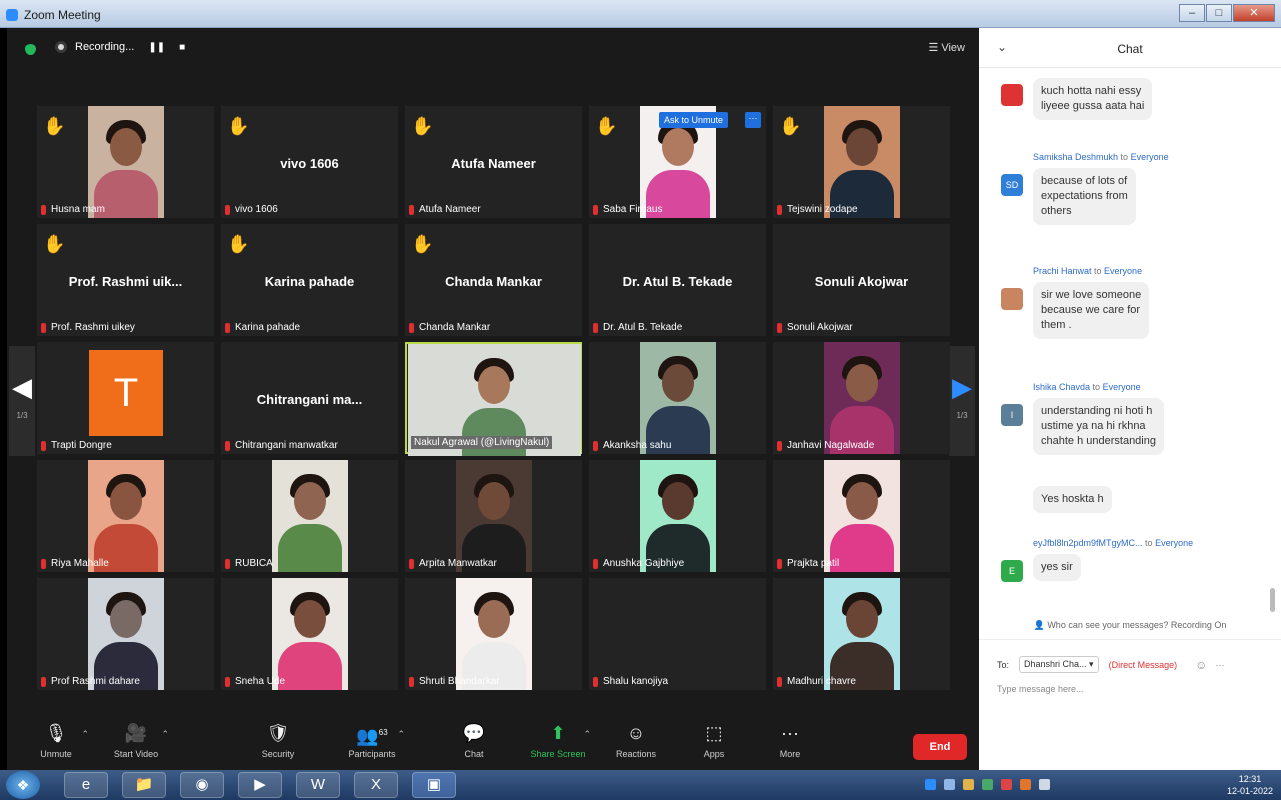  I want to click on participant-tile: Karina pahade ✋ Karina pahade, so click(309, 280).